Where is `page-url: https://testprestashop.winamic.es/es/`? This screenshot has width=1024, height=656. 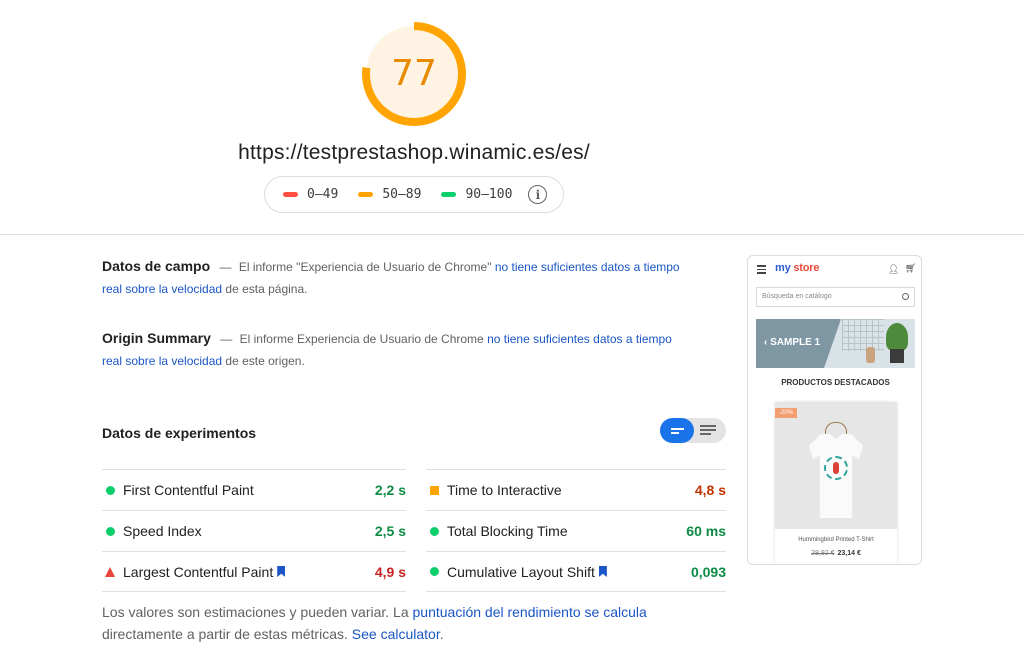 page-url: https://testprestashop.winamic.es/es/ is located at coordinates (414, 152).